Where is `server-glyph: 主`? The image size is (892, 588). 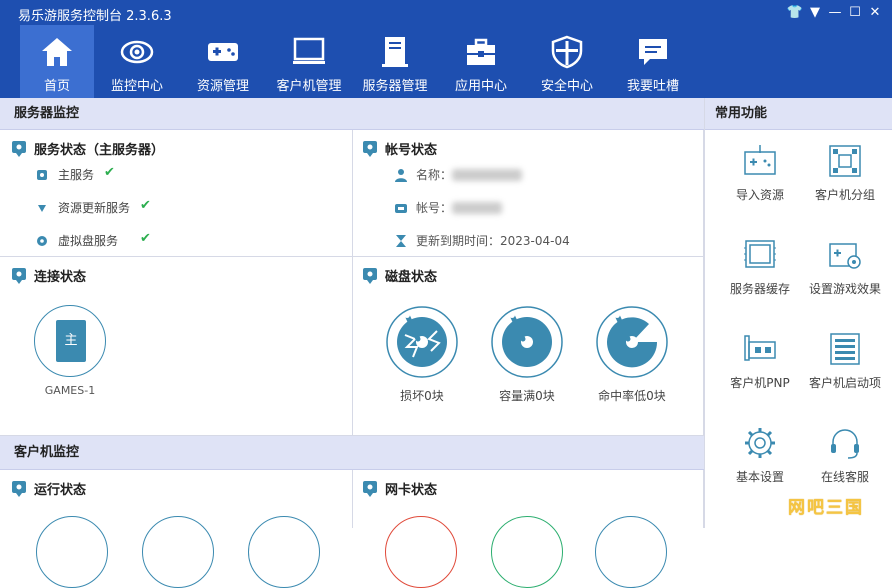
server-glyph: 主 is located at coordinates (71, 340).